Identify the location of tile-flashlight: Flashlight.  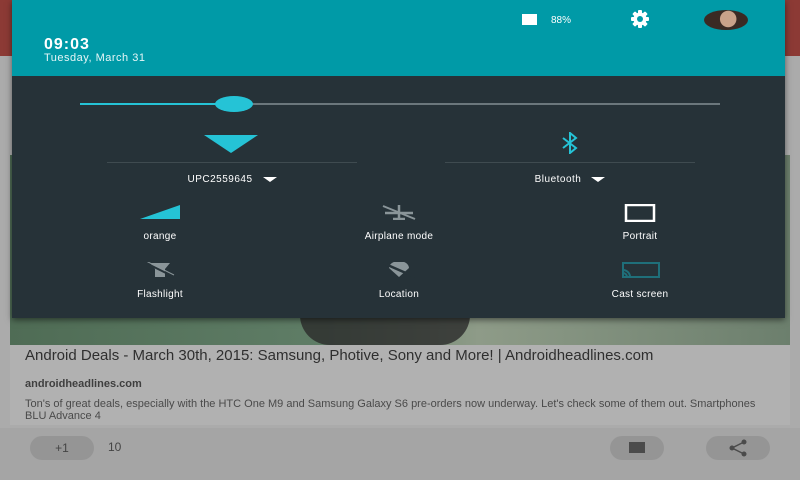
(160, 287).